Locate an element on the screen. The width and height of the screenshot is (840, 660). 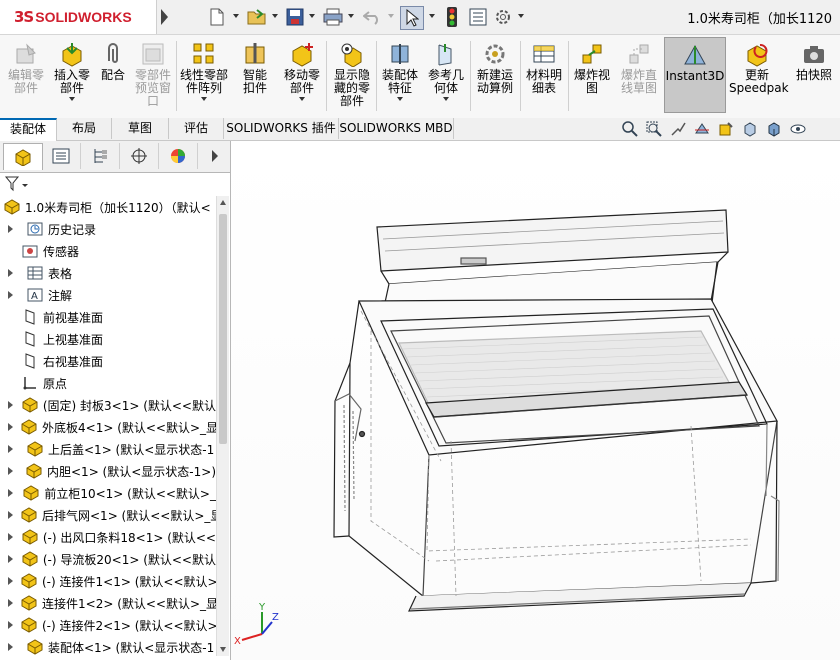
tree-root-assembly: 1.0米寿司柜（加长1120）（默认< is located at coordinates (108, 207).